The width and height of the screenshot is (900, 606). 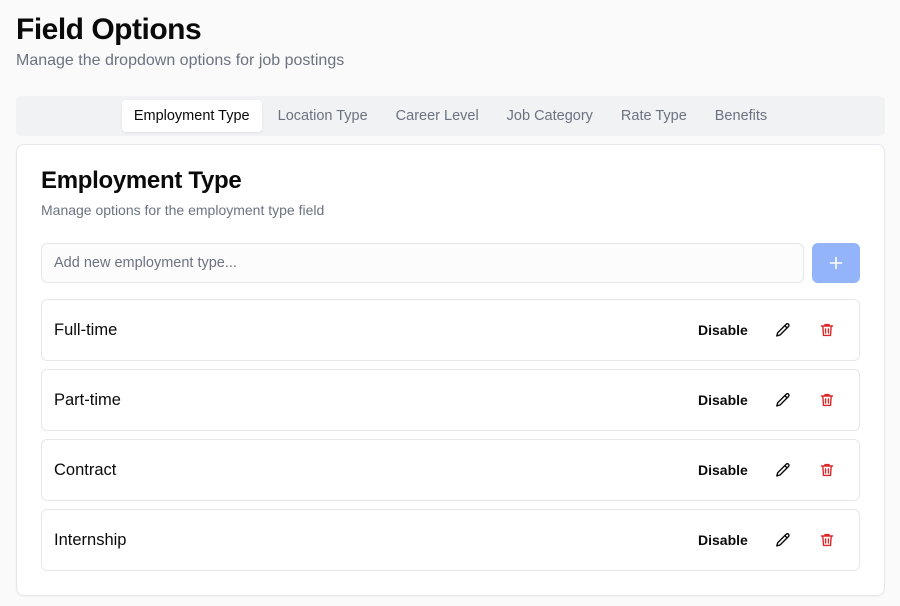 What do you see at coordinates (450, 470) in the screenshot?
I see `option-row: Contract Disable` at bounding box center [450, 470].